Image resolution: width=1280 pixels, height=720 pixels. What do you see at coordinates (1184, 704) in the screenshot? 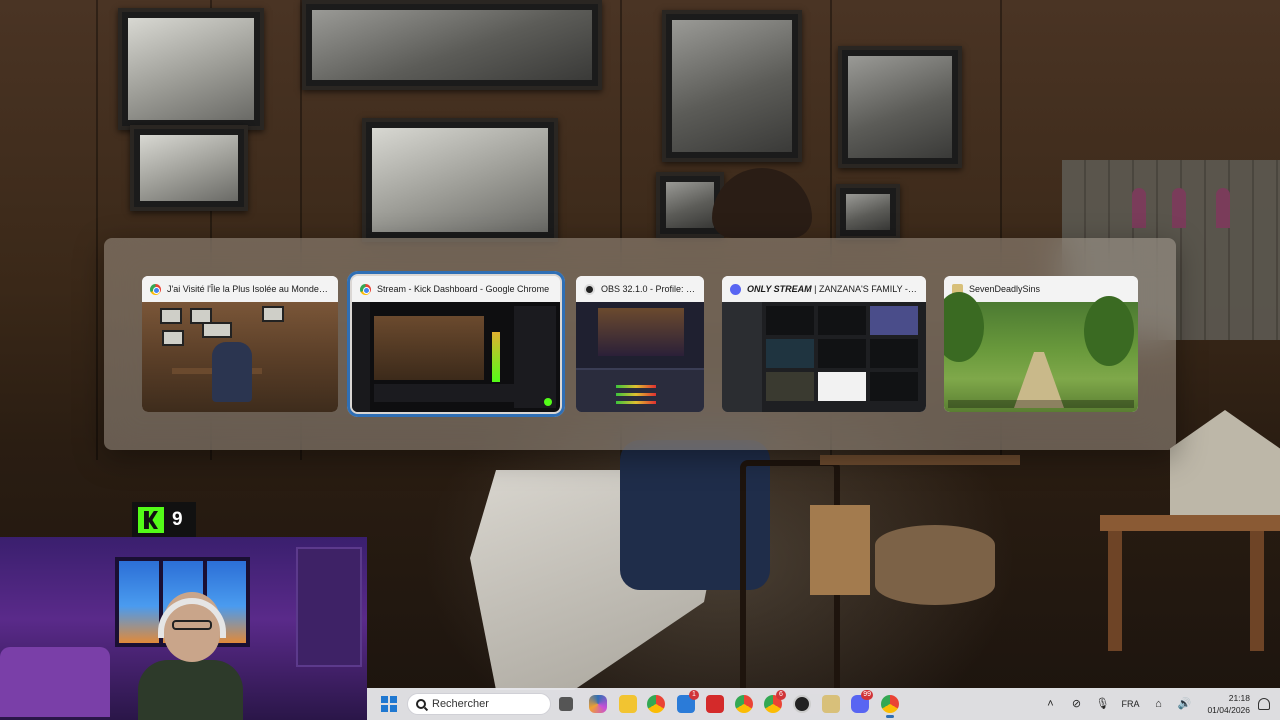
I see `volume-icon: 🔊` at bounding box center [1184, 704].